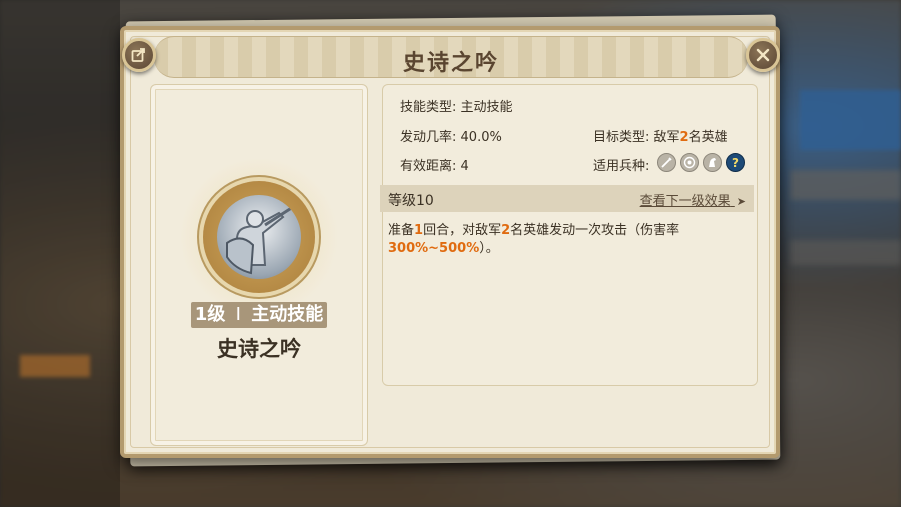 The image size is (901, 507). I want to click on badge-divider: I, so click(238, 314).